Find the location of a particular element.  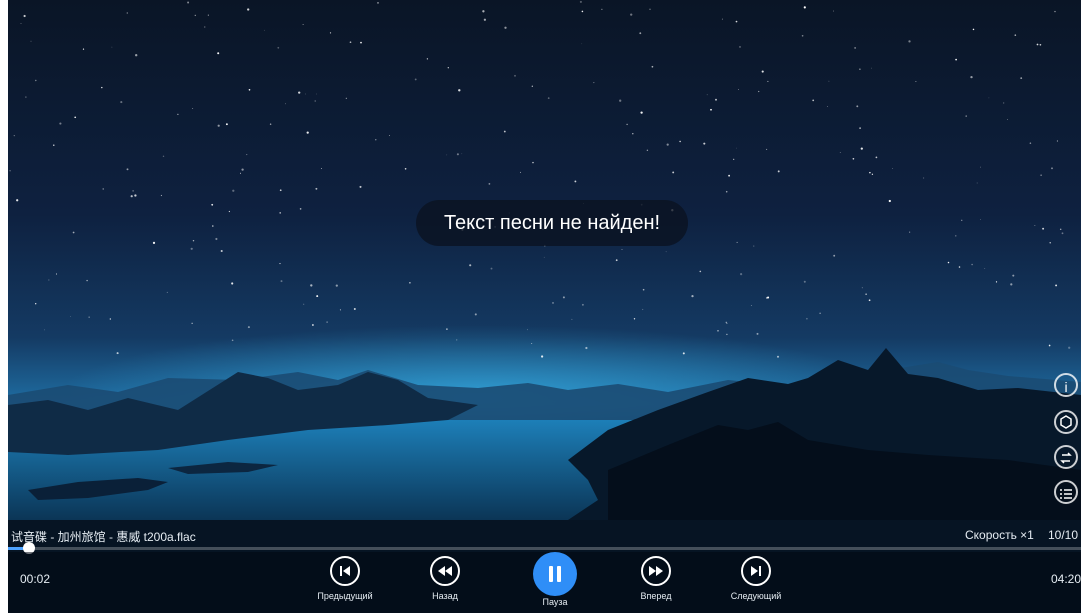

pause-button: Пауза is located at coordinates (555, 579).